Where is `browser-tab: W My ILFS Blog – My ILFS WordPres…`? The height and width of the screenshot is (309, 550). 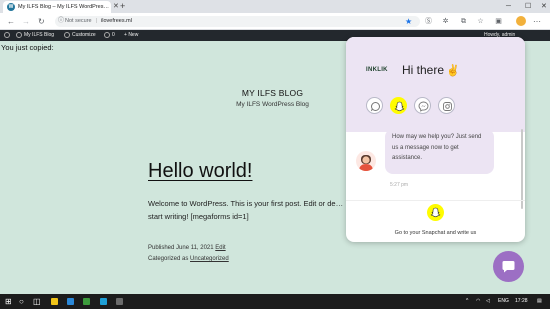
browser-tab: W My ILFS Blog – My ILFS WordPres… is located at coordinates (57, 7).